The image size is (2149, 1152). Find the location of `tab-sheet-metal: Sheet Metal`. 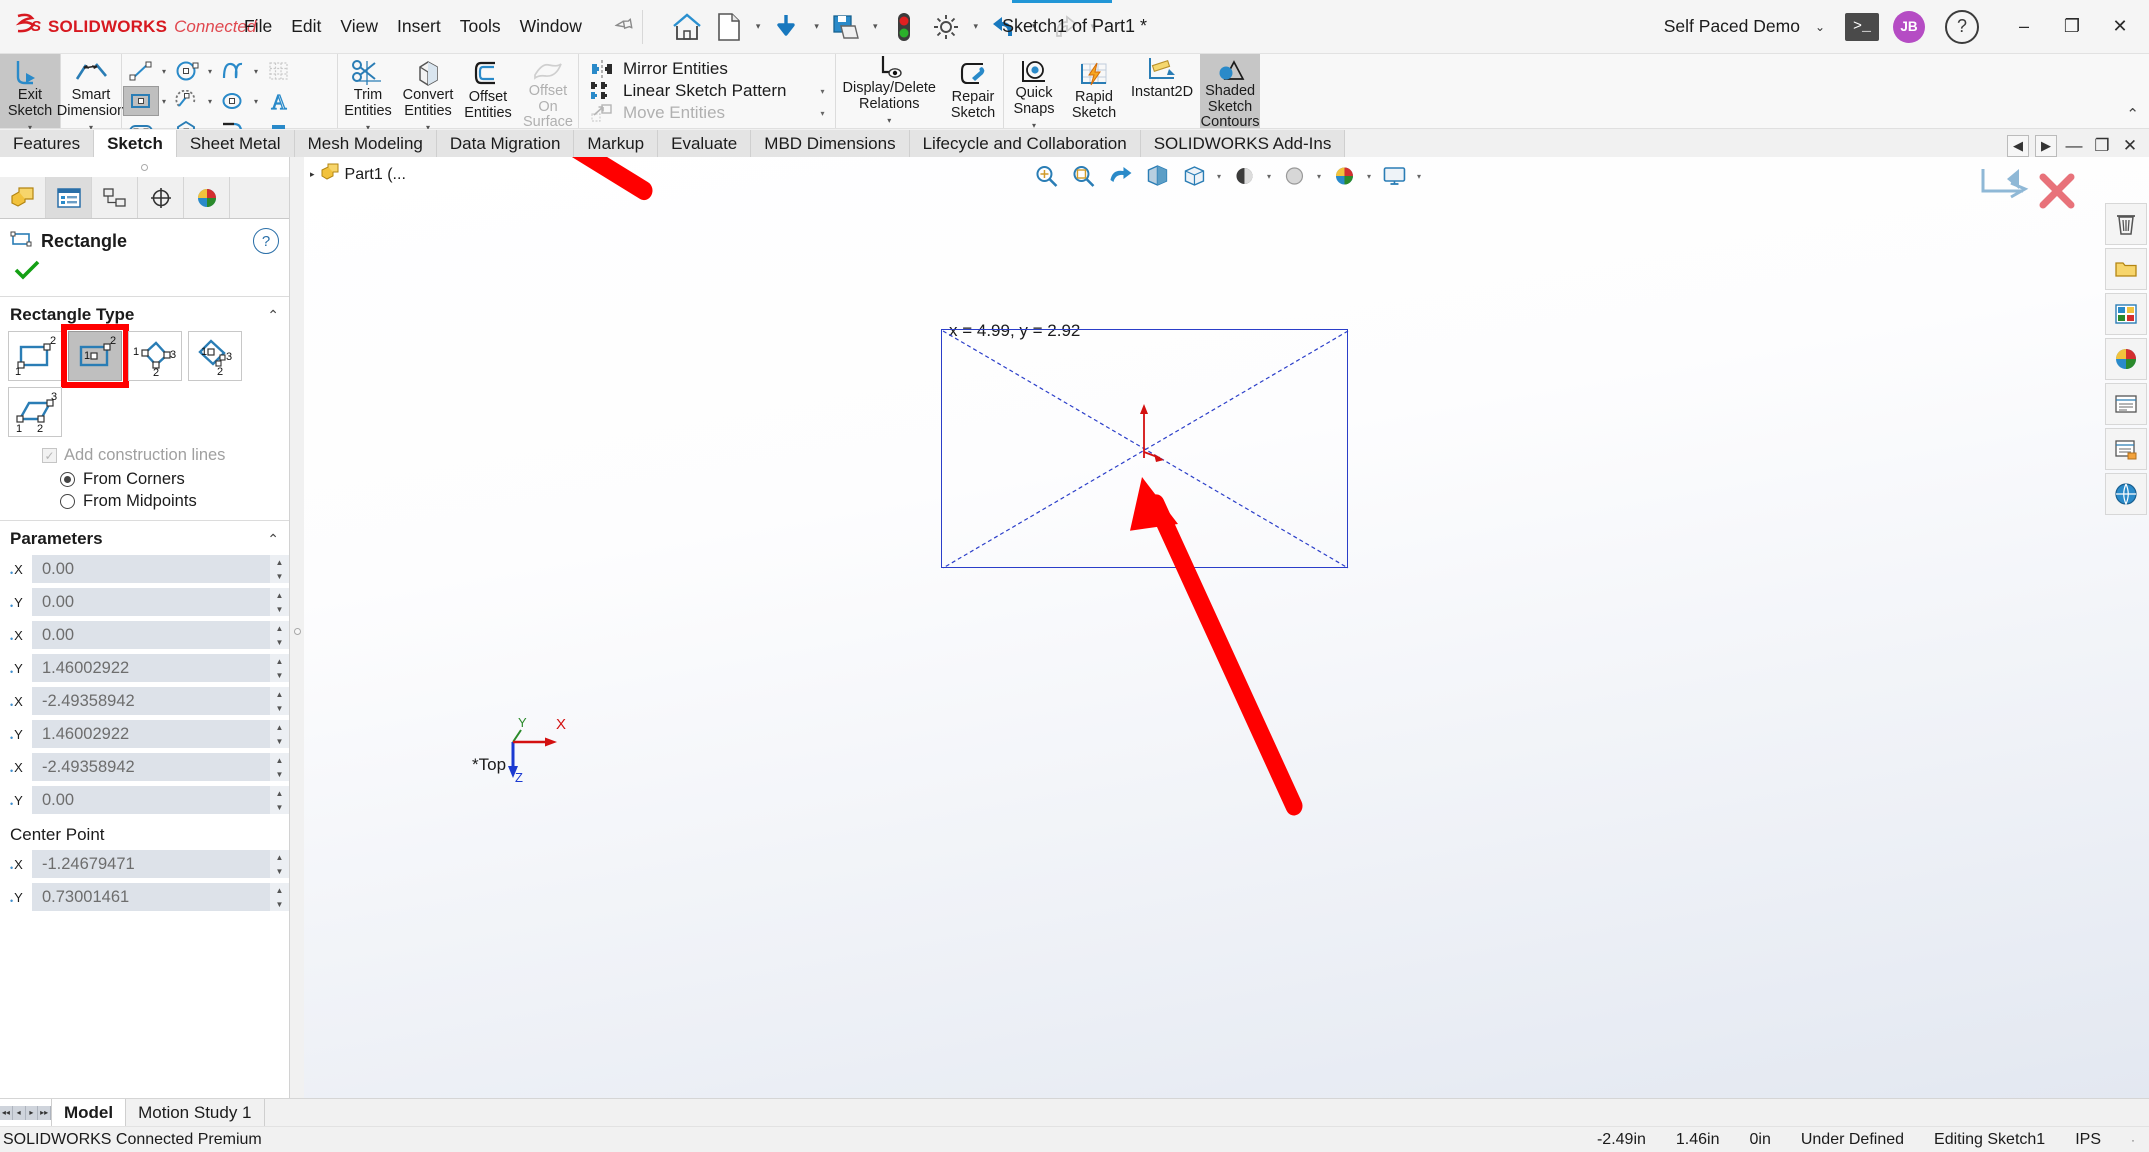

tab-sheet-metal: Sheet Metal is located at coordinates (235, 143).